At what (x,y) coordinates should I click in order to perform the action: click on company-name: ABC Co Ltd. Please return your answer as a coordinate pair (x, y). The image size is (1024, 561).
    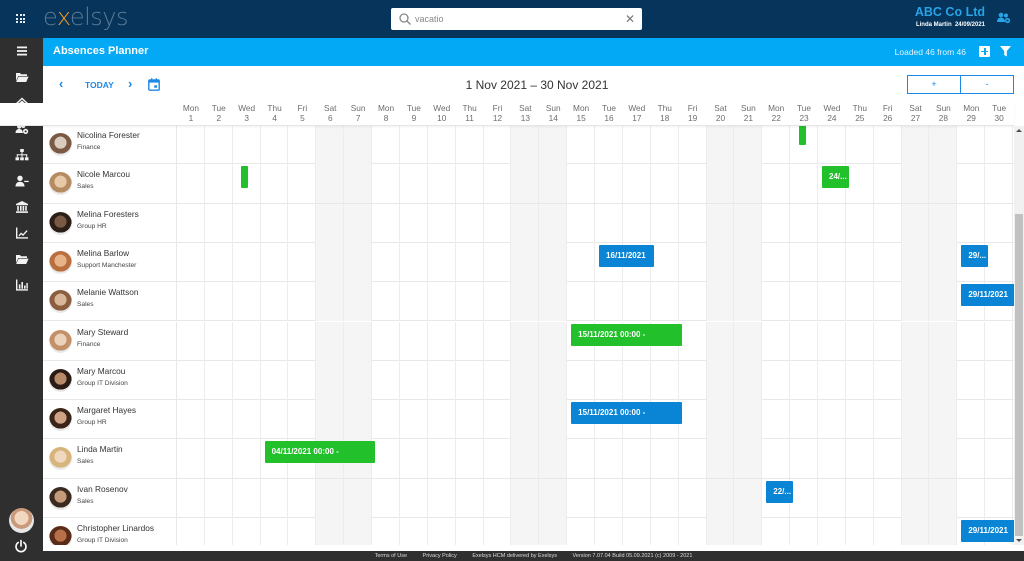
    Looking at the image, I should click on (950, 12).